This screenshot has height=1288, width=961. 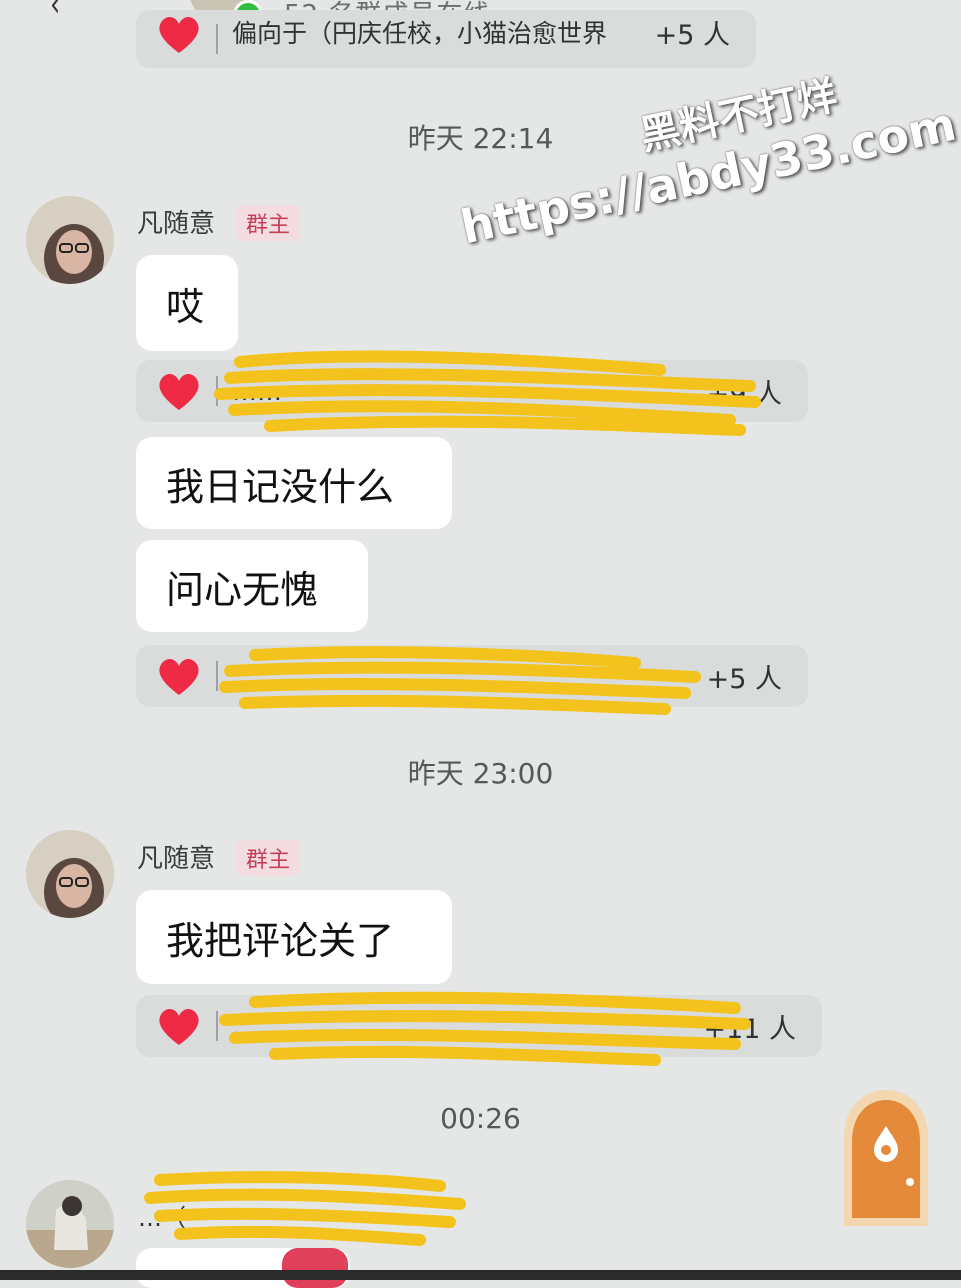 What do you see at coordinates (480, 1118) in the screenshot?
I see `timestamp: 00:26` at bounding box center [480, 1118].